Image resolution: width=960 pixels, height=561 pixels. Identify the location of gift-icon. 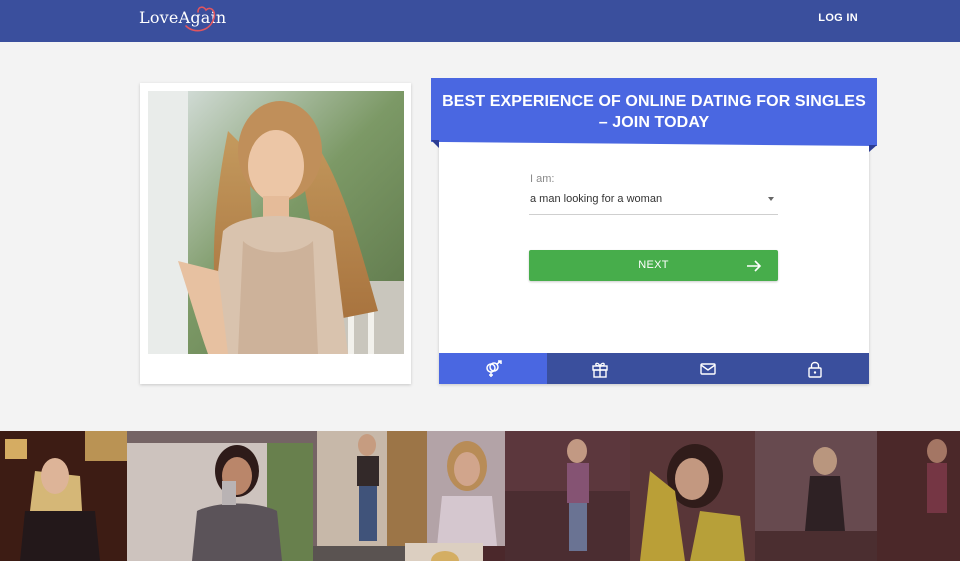
(600, 370).